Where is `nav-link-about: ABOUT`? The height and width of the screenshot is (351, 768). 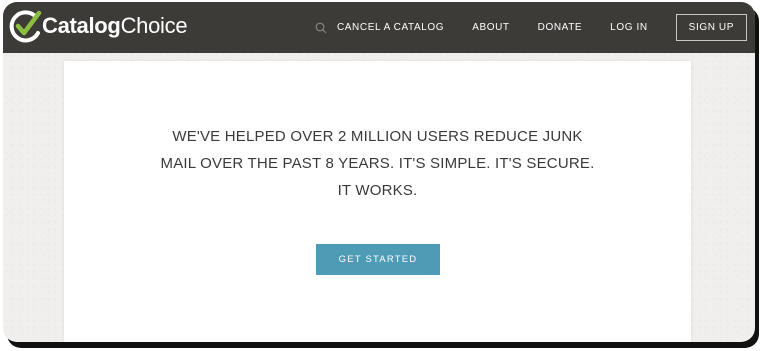 nav-link-about: ABOUT is located at coordinates (490, 27).